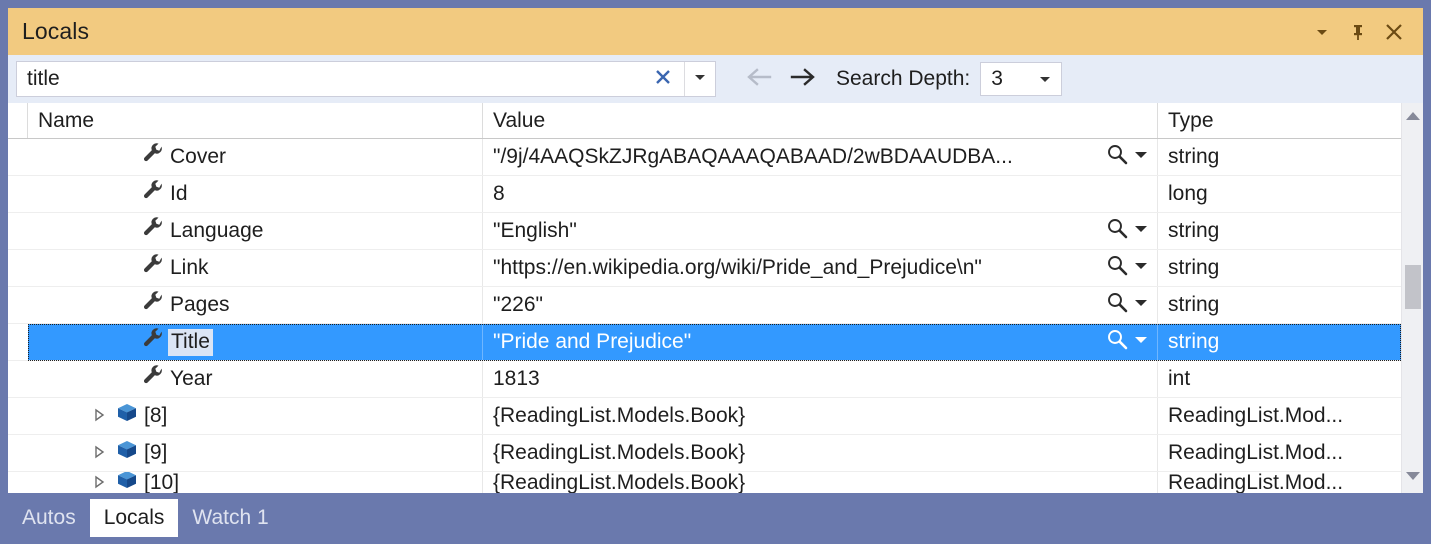 The image size is (1431, 544). Describe the element at coordinates (255, 268) in the screenshot. I see `cell-name: Link` at that location.